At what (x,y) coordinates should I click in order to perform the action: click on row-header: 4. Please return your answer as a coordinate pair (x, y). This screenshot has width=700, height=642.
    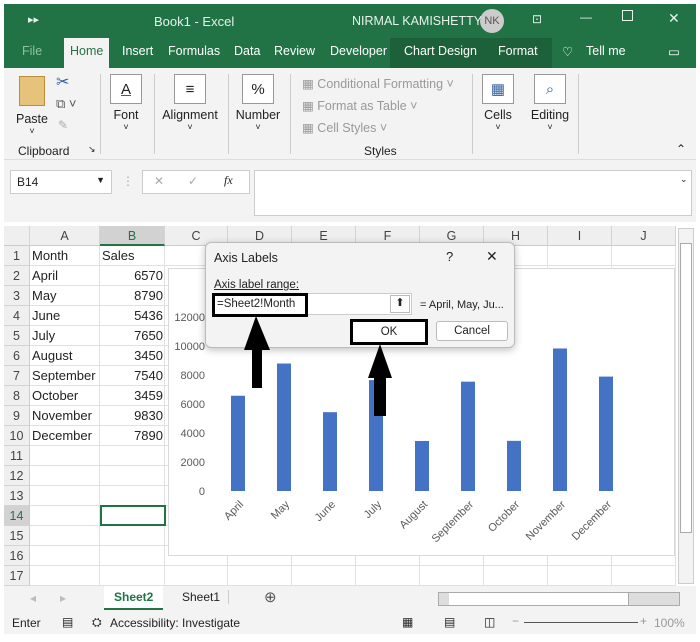
    Looking at the image, I should click on (17, 316).